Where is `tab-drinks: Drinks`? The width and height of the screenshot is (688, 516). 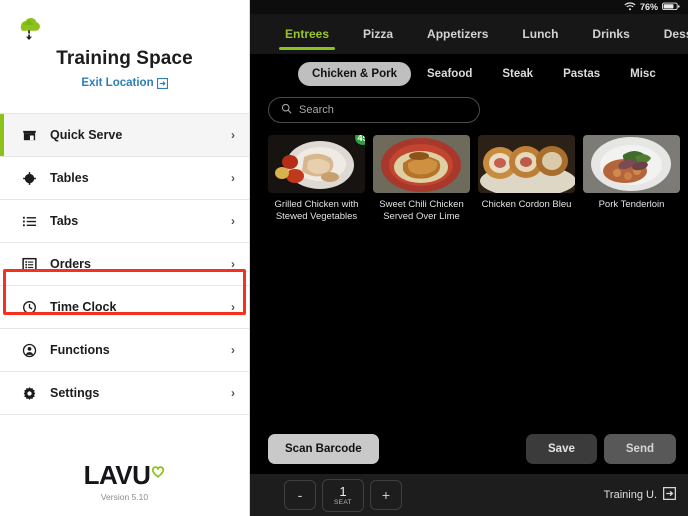
tab-drinks: Drinks is located at coordinates (610, 34).